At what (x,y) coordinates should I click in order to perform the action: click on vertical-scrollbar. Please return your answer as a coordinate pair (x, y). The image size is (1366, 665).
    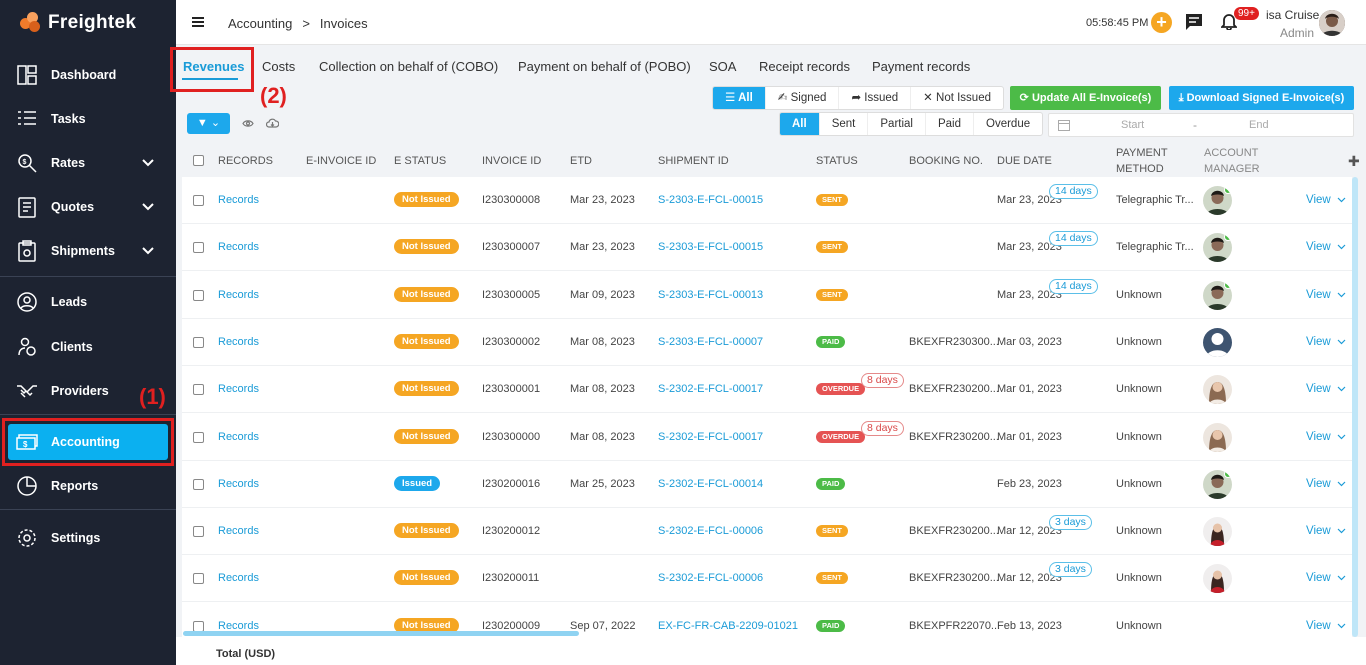
    Looking at the image, I should click on (1355, 407).